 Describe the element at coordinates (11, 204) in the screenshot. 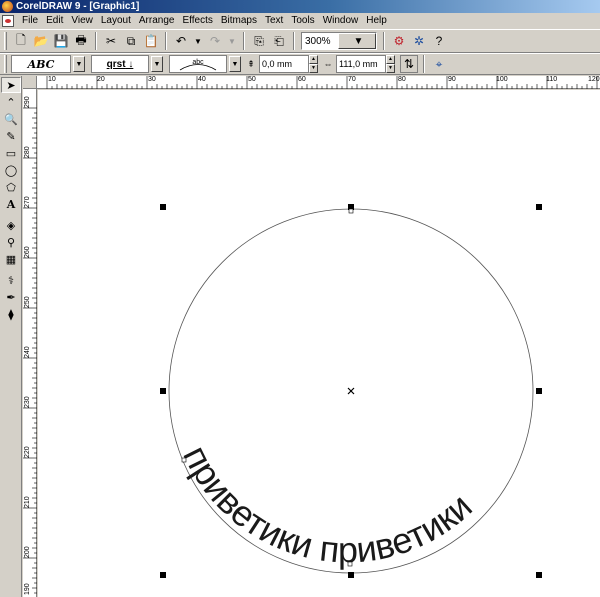

I see `text-tool-icon: A` at that location.